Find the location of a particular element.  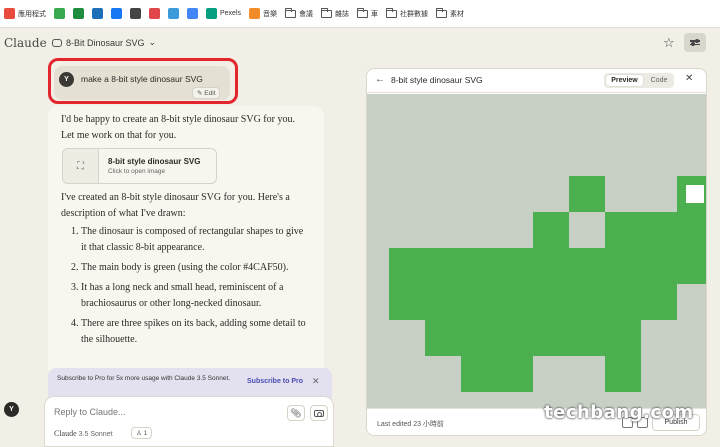

bookmark-label: 素材 is located at coordinates (457, 14).